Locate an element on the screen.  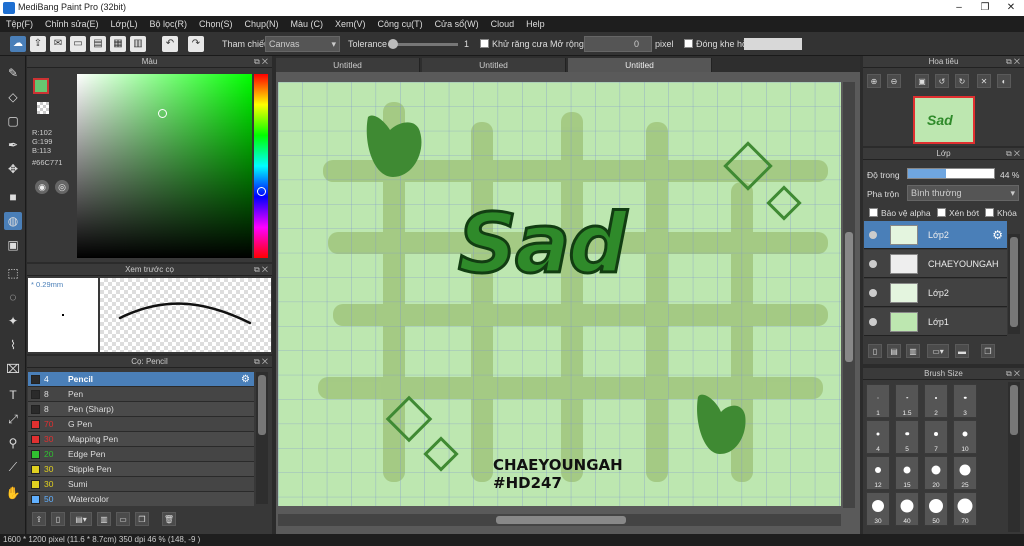
eyedropper-icon: ⚲ is located at coordinates (13, 443).